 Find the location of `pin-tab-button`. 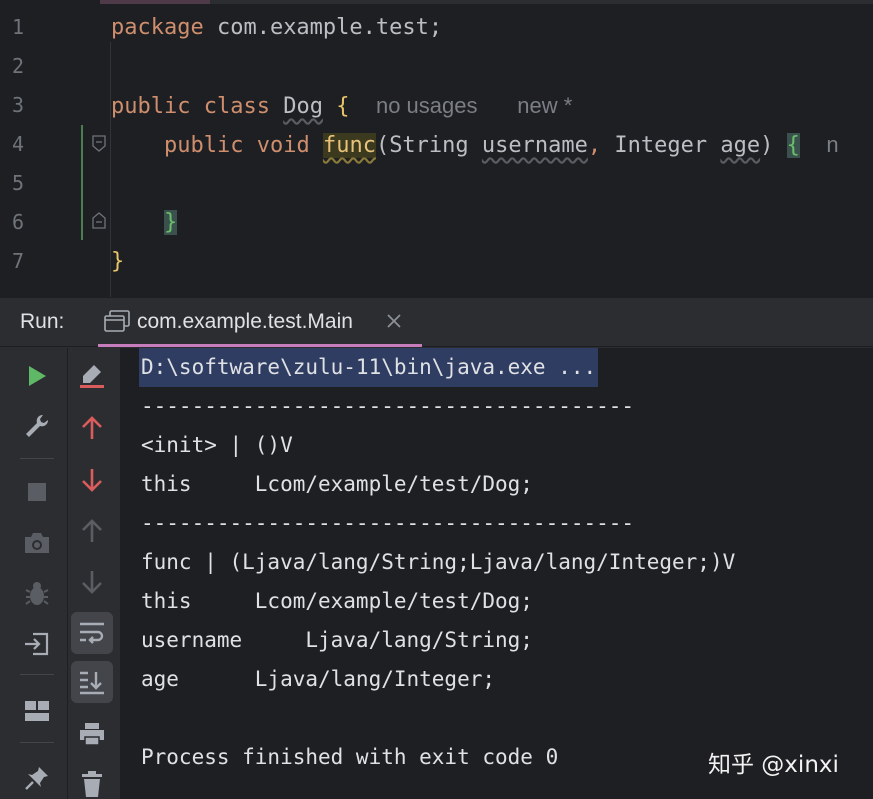

pin-tab-button is located at coordinates (37, 778).